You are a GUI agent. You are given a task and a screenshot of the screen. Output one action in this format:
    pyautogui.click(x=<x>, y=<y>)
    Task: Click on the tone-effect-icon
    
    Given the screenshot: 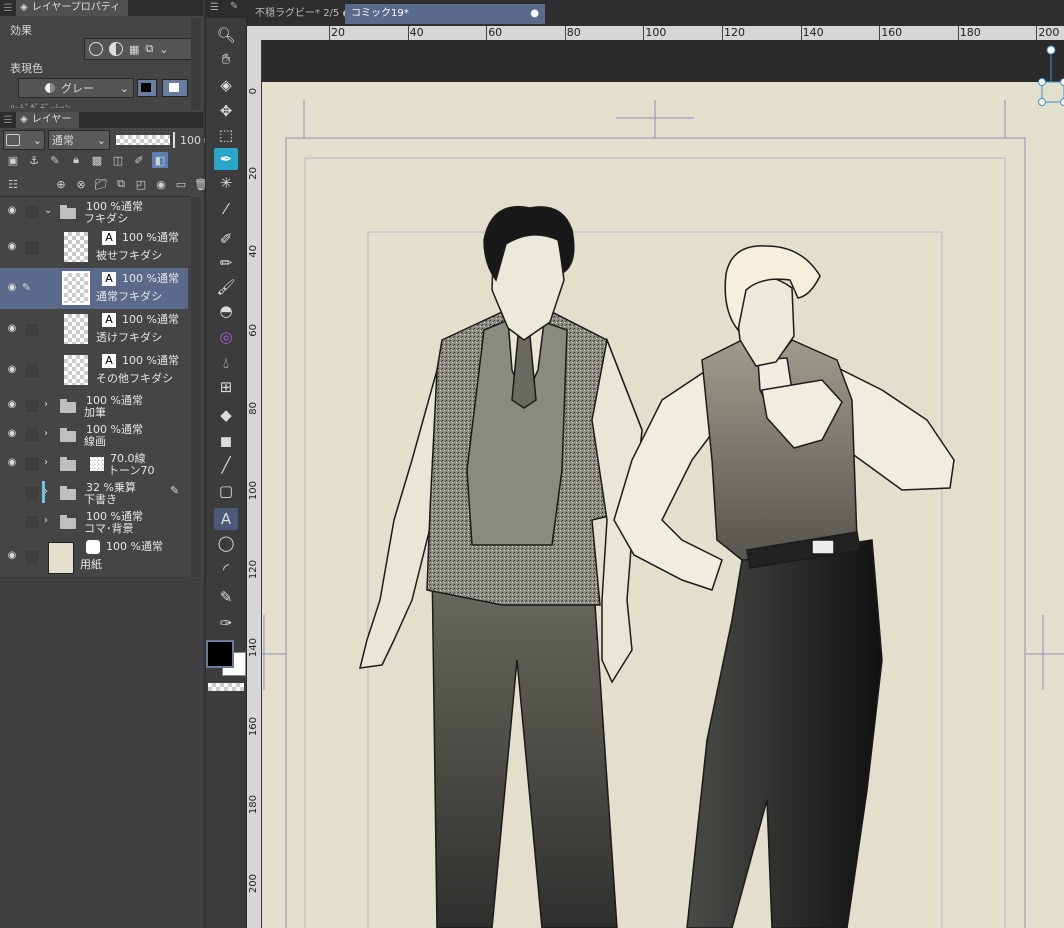 What is the action you would take?
    pyautogui.click(x=116, y=49)
    